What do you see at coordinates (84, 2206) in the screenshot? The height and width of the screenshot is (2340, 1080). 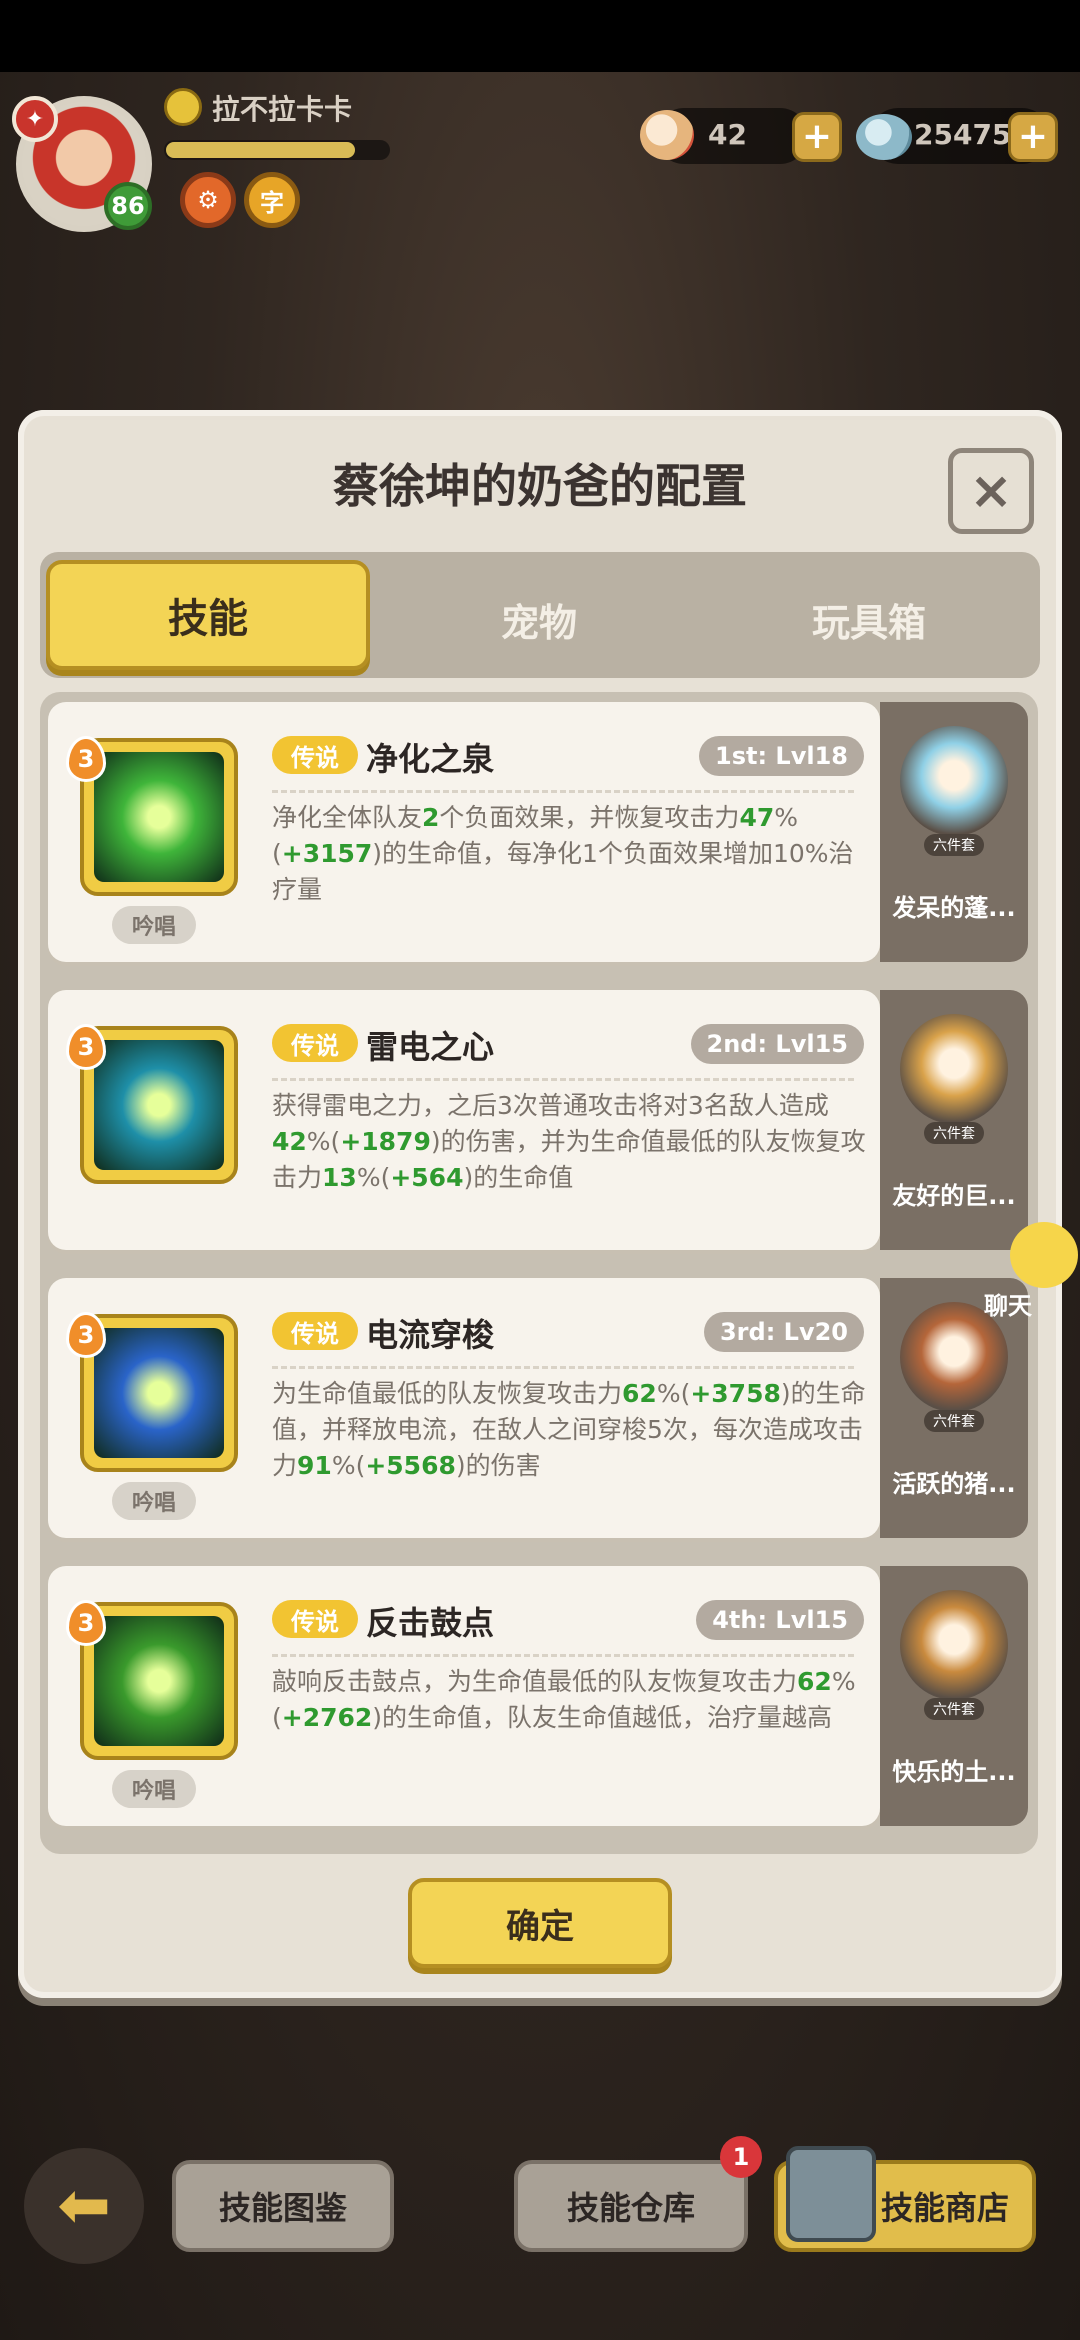 I see `back-button: ⬅` at bounding box center [84, 2206].